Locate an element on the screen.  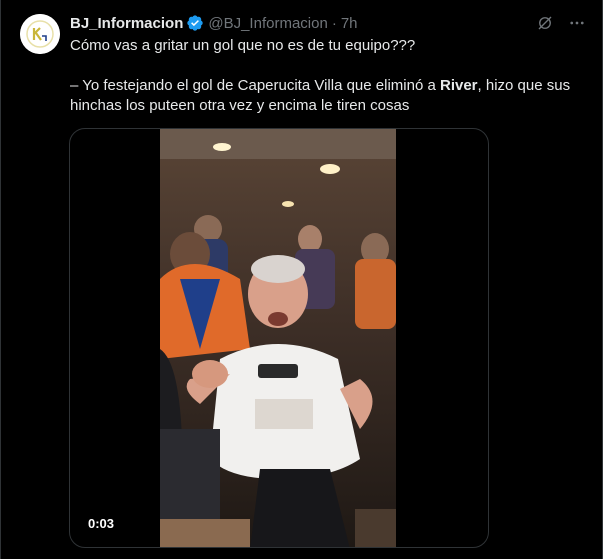
more-icon is located at coordinates (577, 23).